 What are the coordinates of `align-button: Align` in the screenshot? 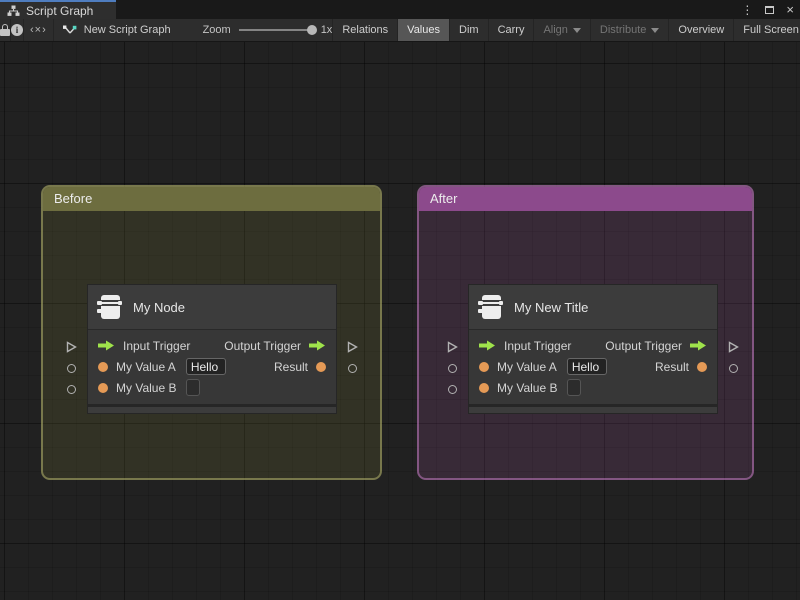 It's located at (561, 30).